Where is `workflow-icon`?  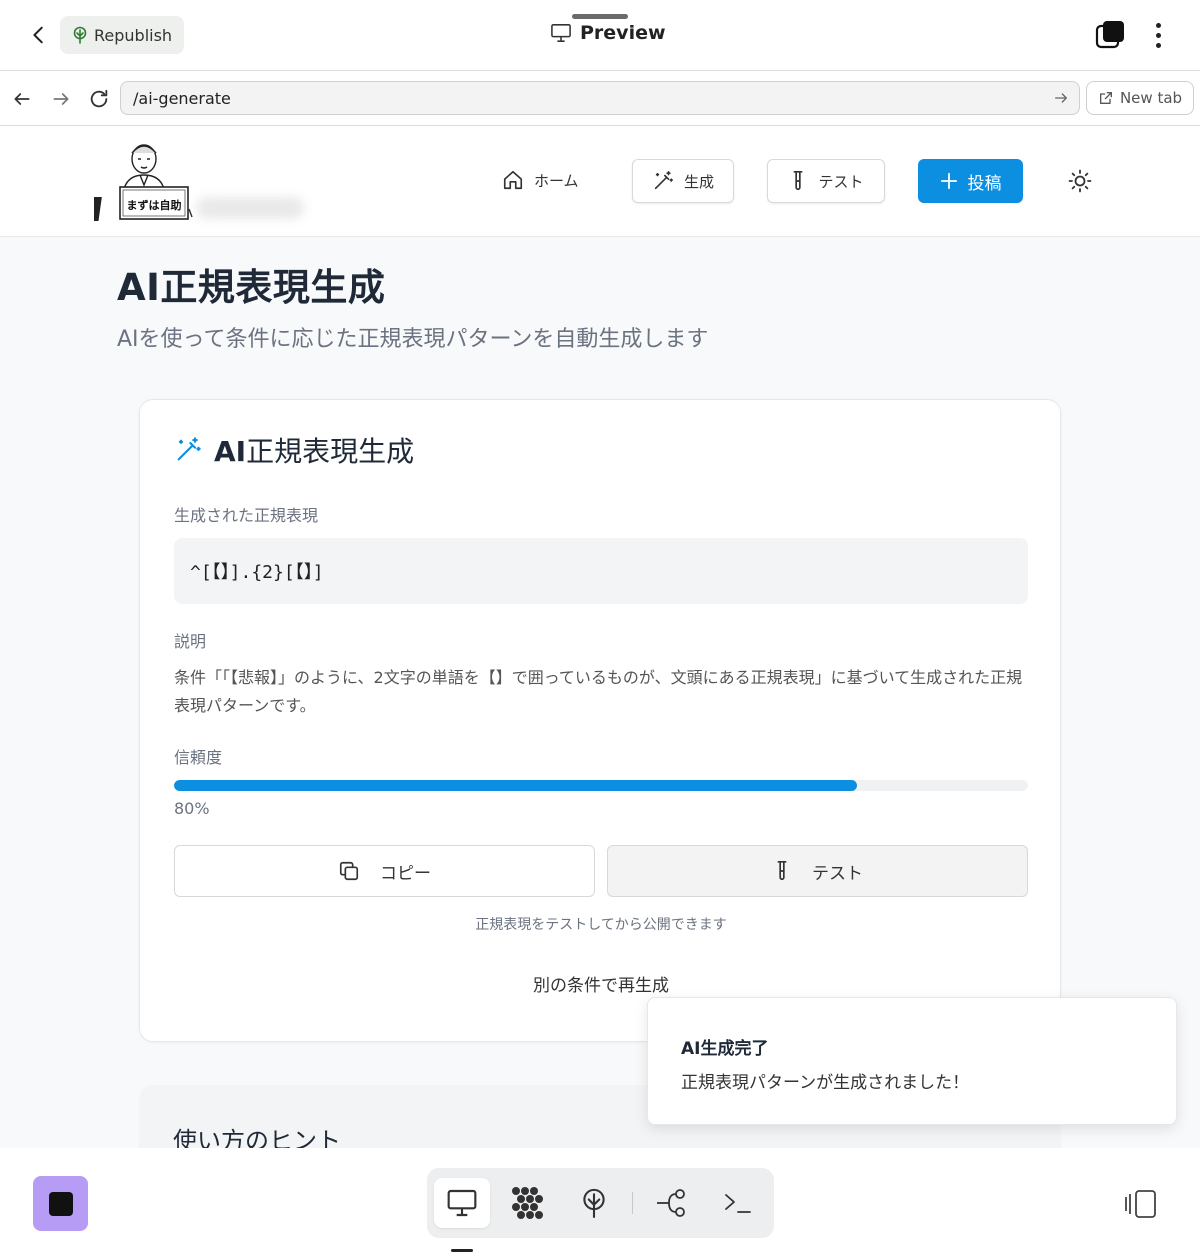 workflow-icon is located at coordinates (671, 1203).